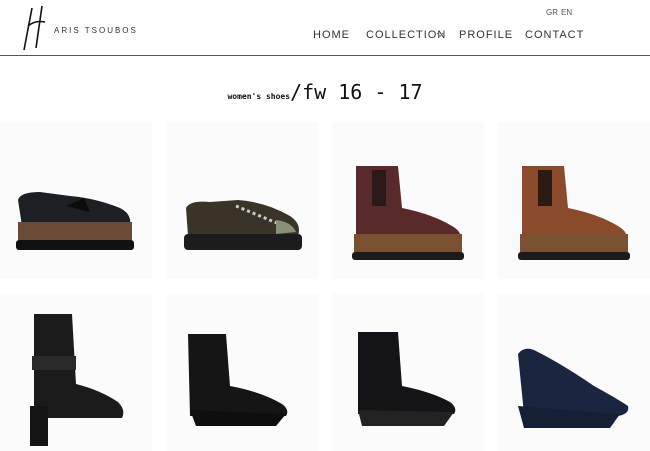 This screenshot has height=451, width=650. What do you see at coordinates (362, 92) in the screenshot?
I see `season-label: fw 16 - 17` at bounding box center [362, 92].